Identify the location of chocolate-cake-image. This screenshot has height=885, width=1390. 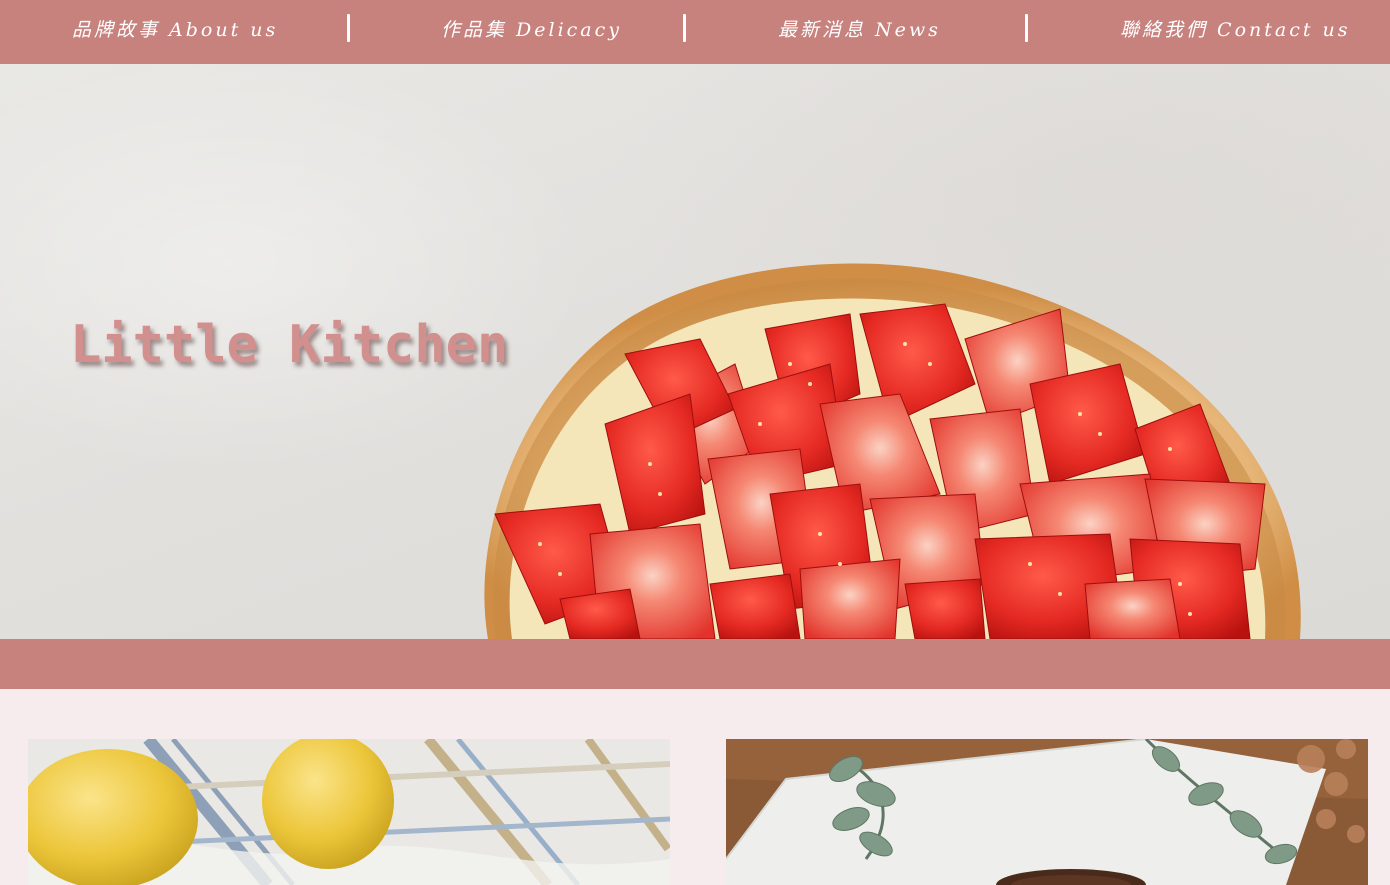
(1047, 812).